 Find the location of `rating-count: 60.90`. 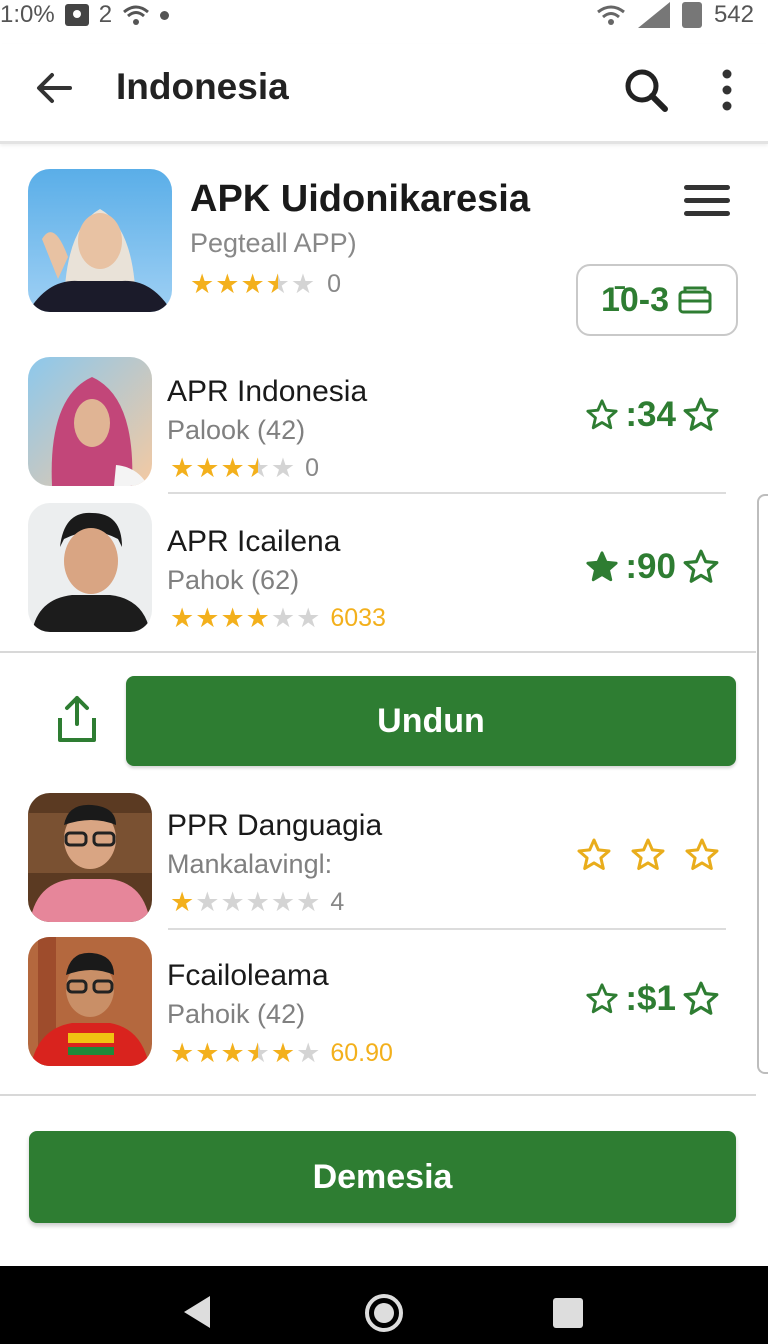

rating-count: 60.90 is located at coordinates (361, 1053).